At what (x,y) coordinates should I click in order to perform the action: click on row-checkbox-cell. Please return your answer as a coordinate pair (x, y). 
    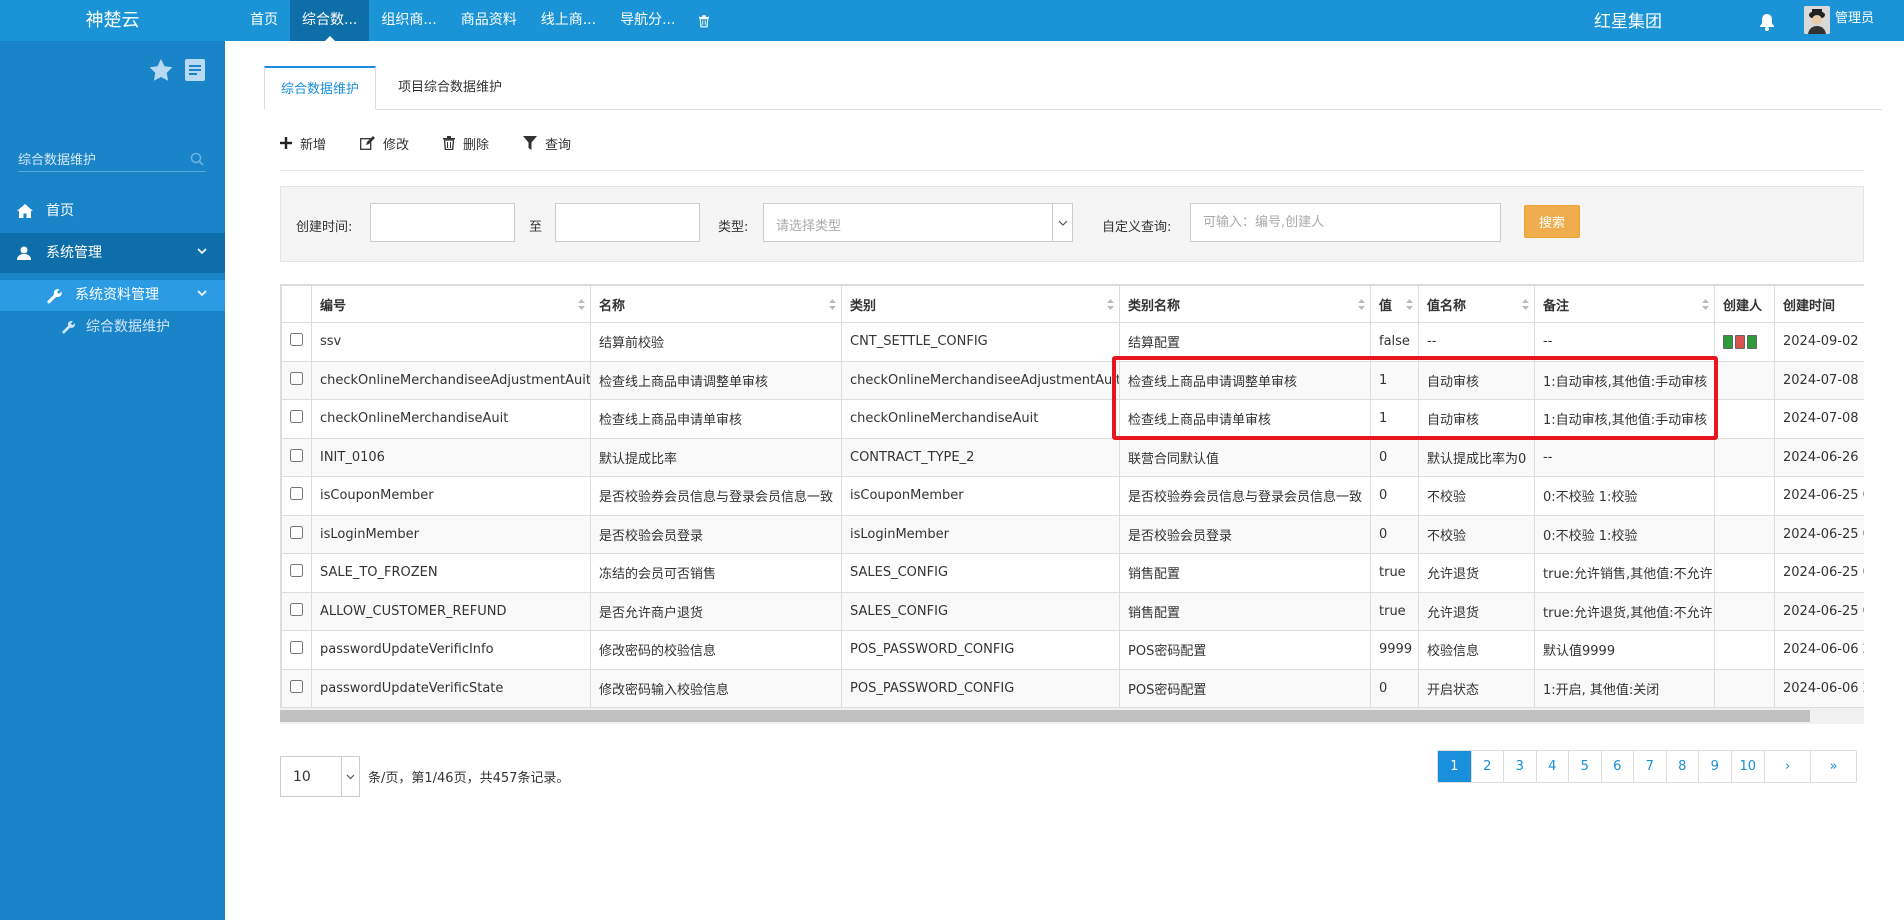
    Looking at the image, I should click on (296, 342).